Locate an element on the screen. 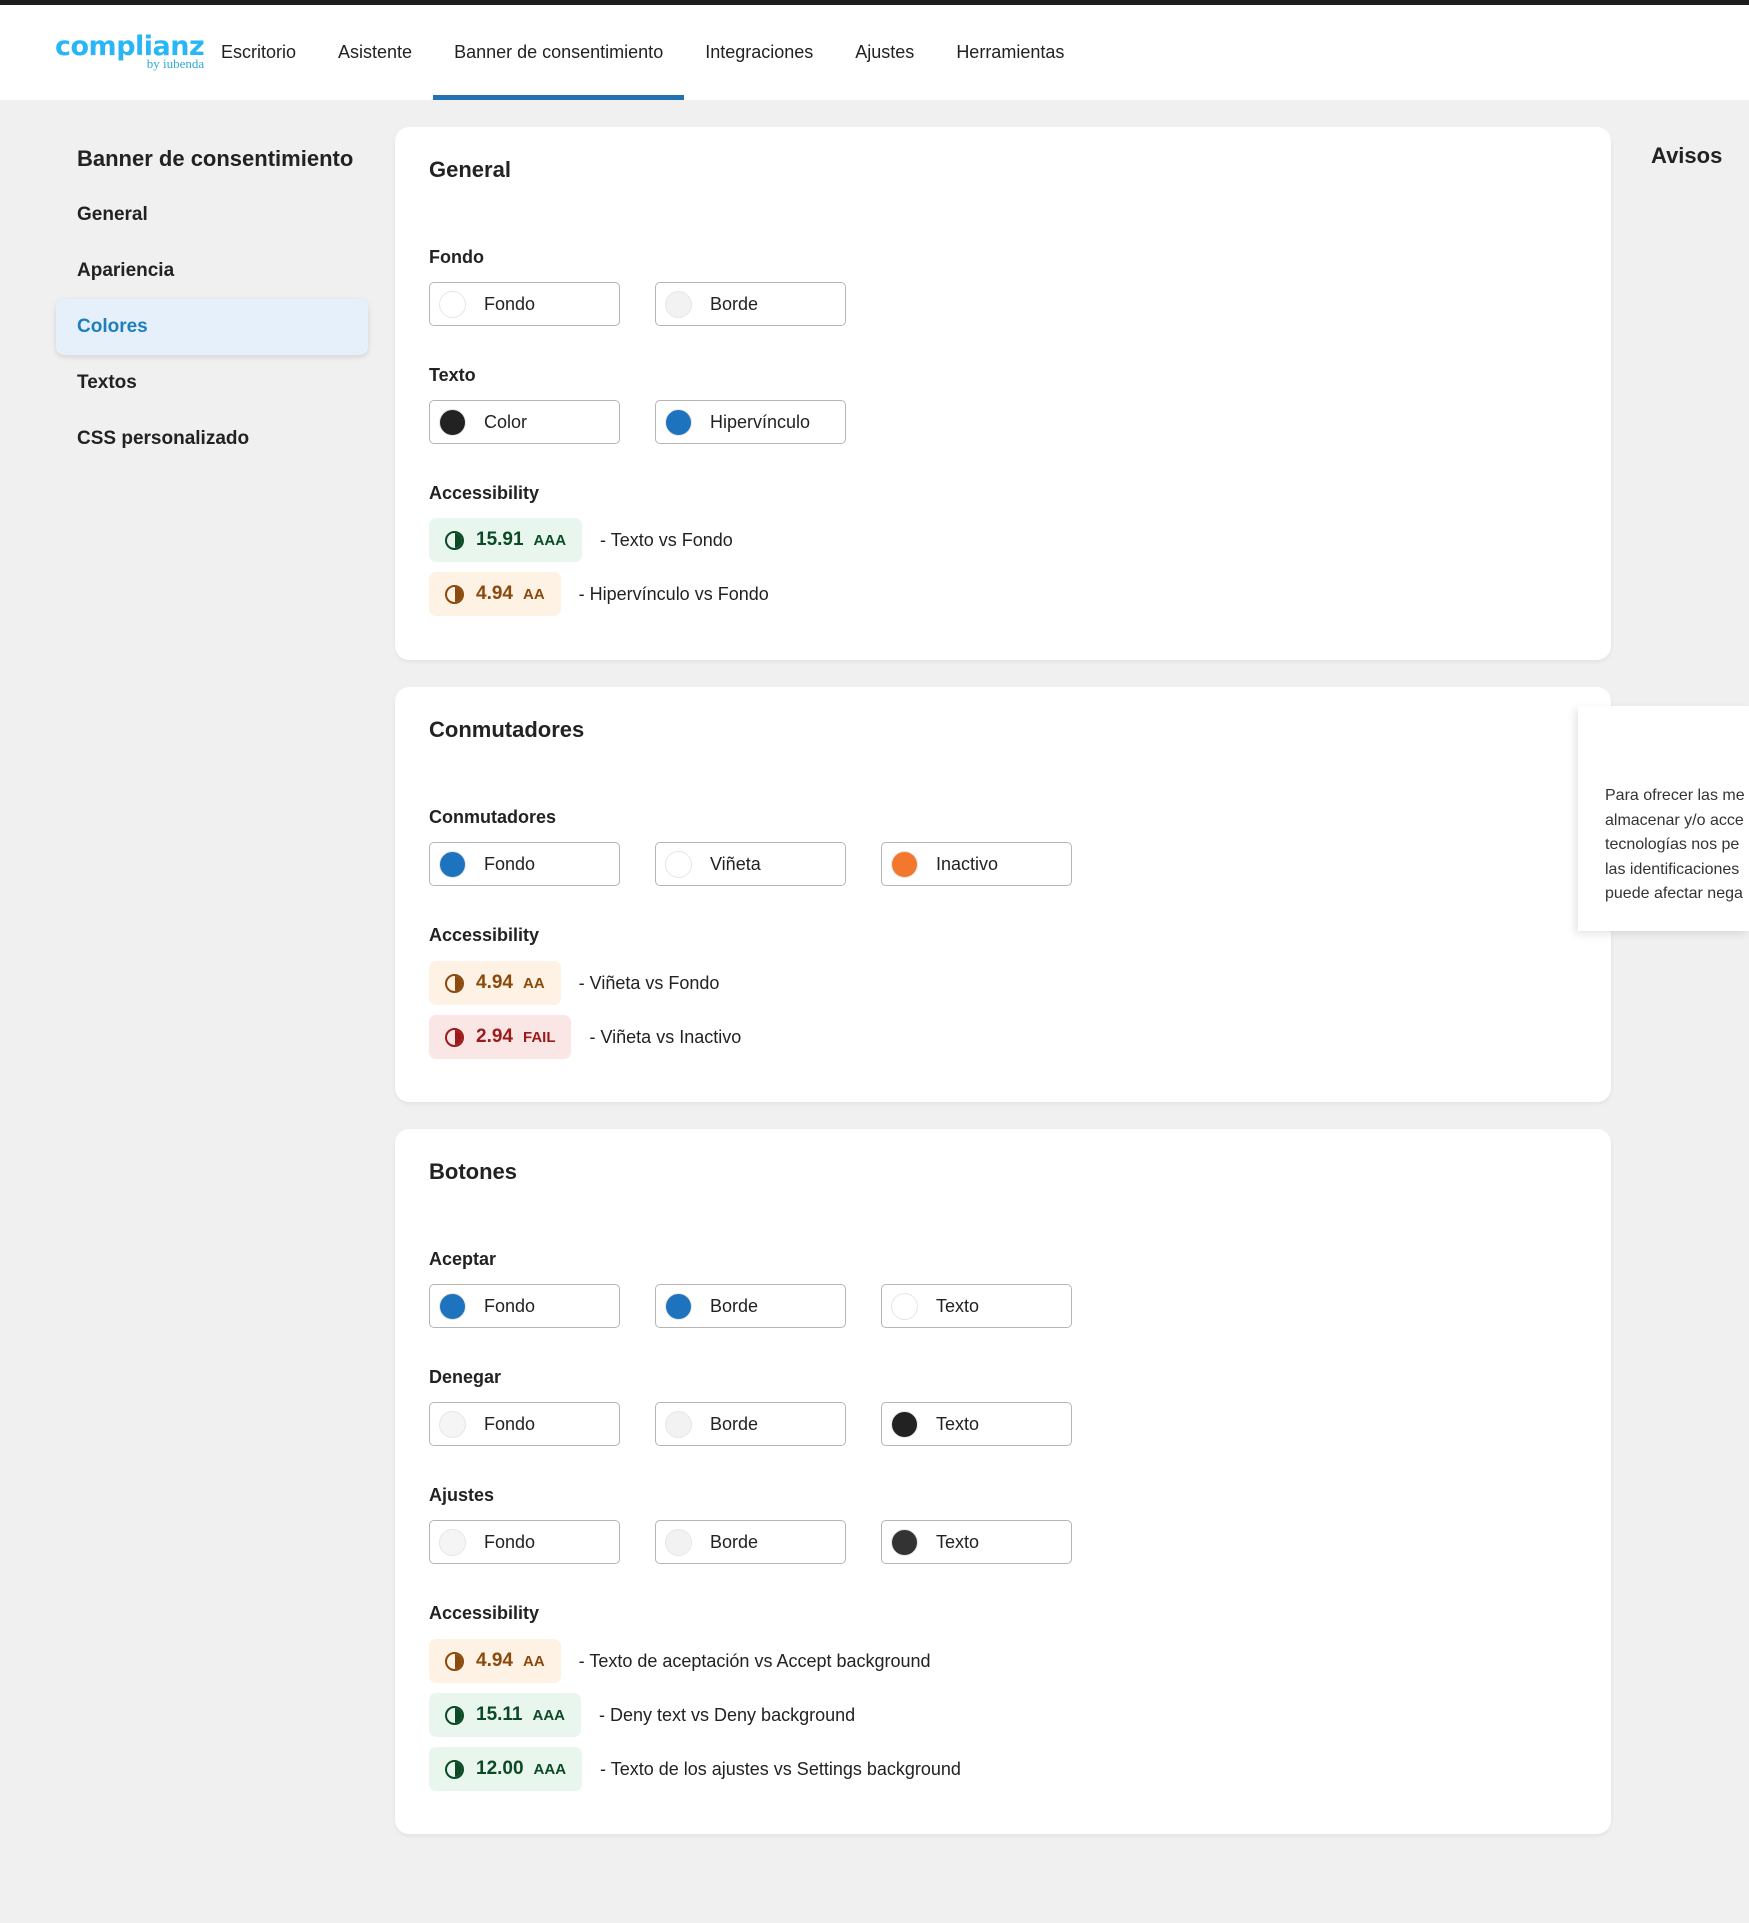 The image size is (1749, 1923). color-picker-vineta: Viñeta is located at coordinates (750, 864).